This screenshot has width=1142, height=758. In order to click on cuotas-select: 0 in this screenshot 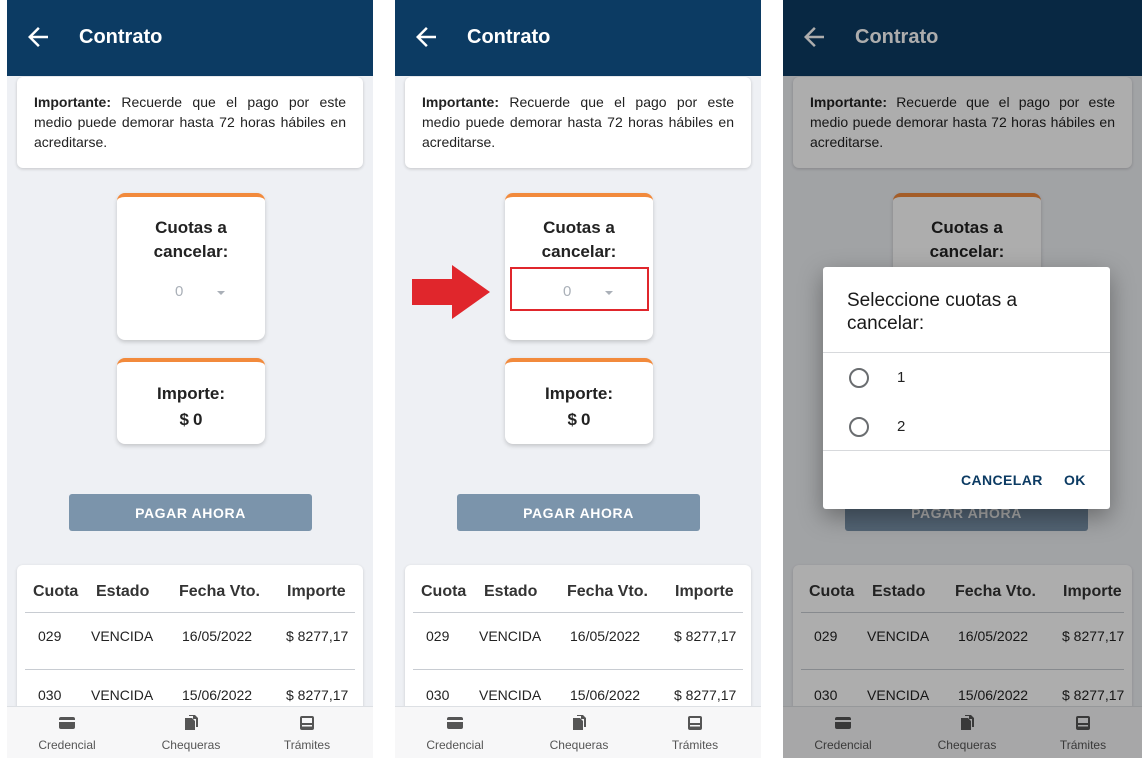, I will do `click(196, 294)`.